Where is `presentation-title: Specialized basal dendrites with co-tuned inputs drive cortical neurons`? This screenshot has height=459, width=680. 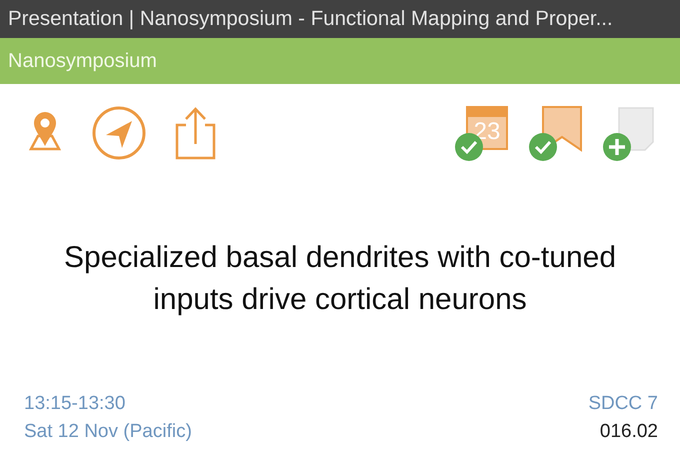 presentation-title: Specialized basal dendrites with co-tuned inputs drive cortical neurons is located at coordinates (340, 279).